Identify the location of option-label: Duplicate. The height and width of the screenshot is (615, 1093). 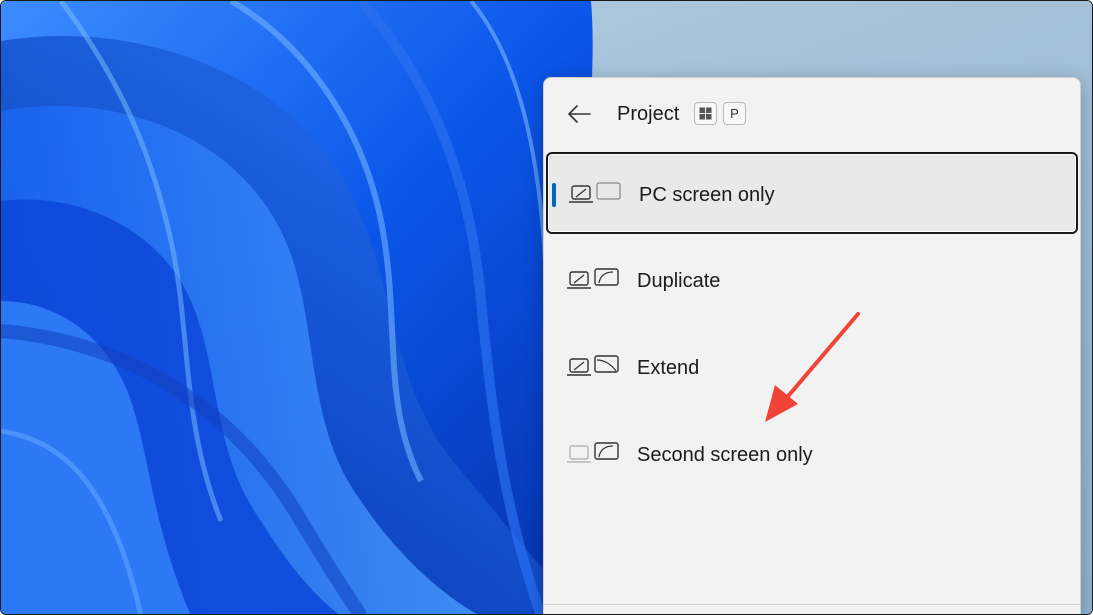
(679, 281).